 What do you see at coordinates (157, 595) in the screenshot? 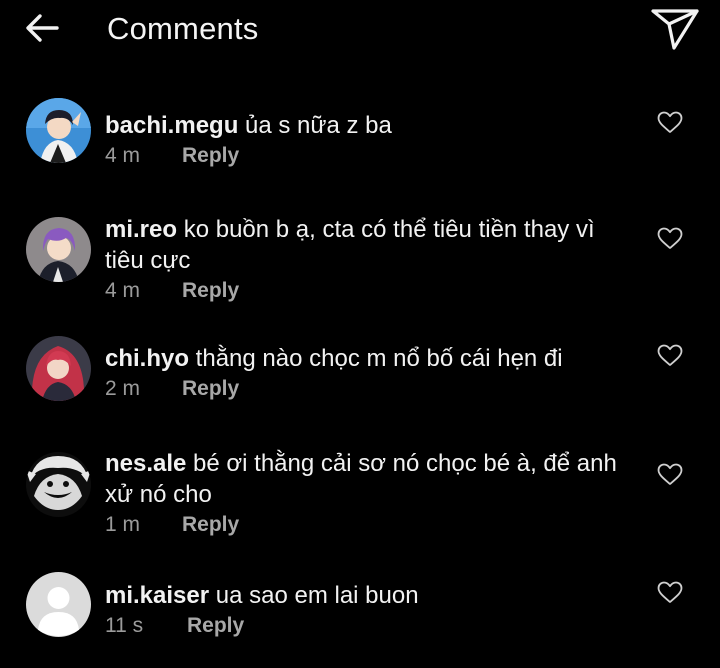
I see `comment-username: mi.kaiser` at bounding box center [157, 595].